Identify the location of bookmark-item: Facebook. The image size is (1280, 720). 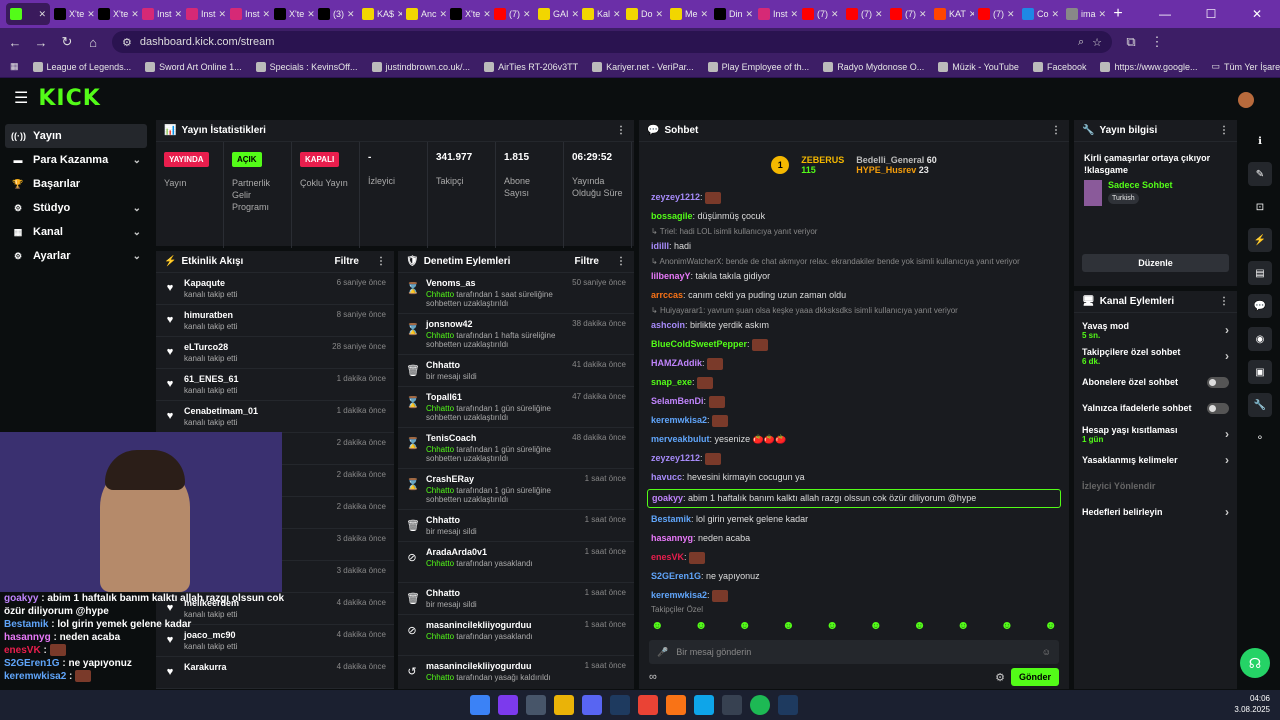
(1059, 66).